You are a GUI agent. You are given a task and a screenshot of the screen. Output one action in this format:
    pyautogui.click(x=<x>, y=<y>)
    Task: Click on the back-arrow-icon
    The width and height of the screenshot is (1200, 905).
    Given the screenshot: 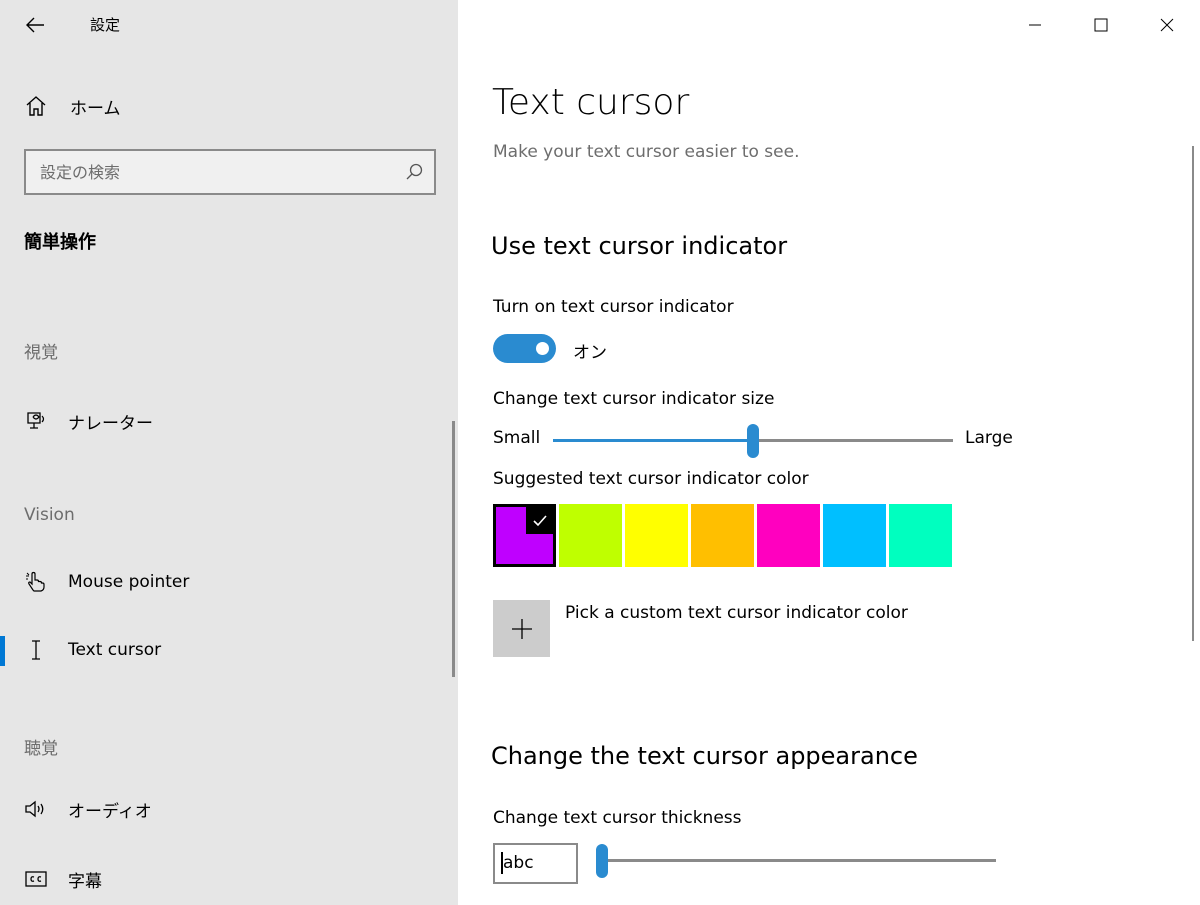 What is the action you would take?
    pyautogui.click(x=35, y=25)
    